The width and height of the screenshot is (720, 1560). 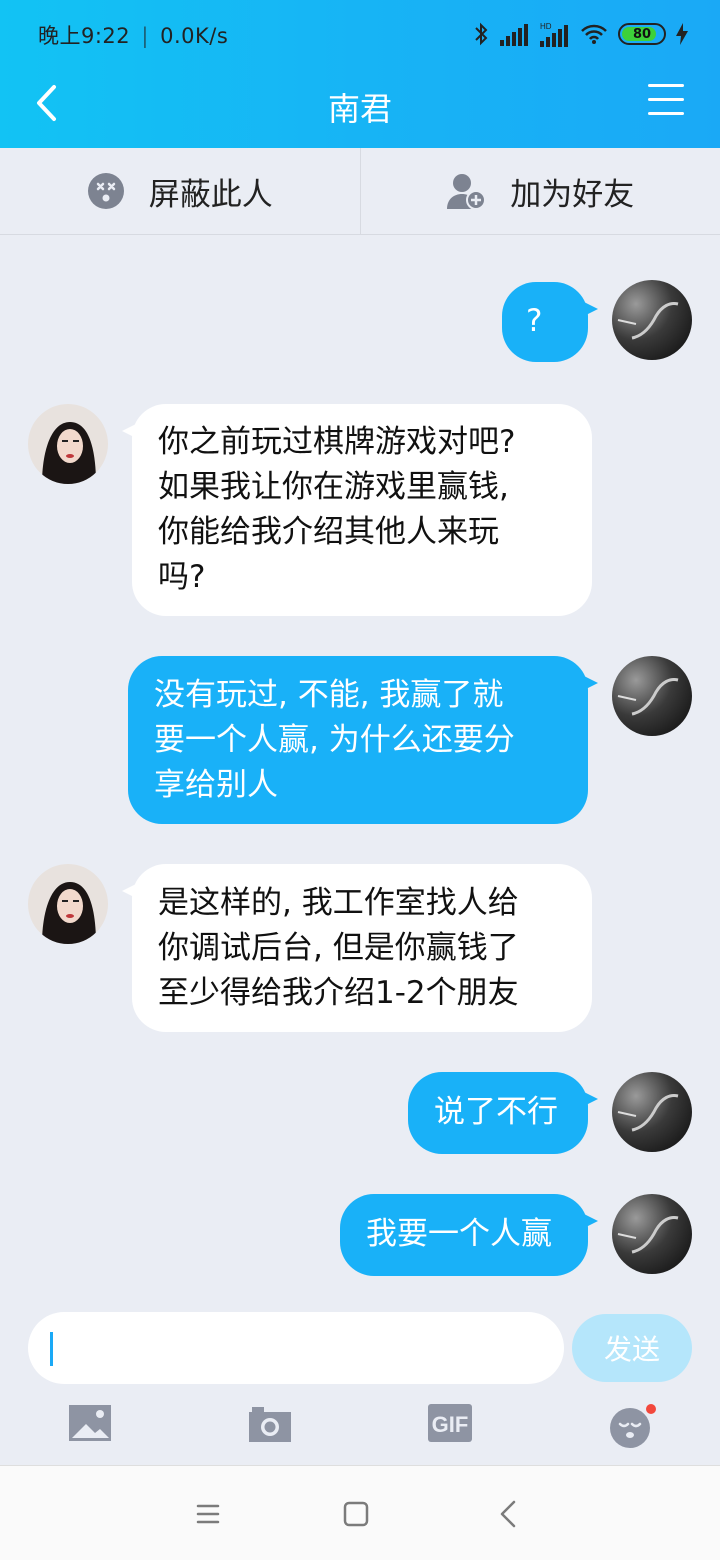 What do you see at coordinates (594, 34) in the screenshot?
I see `wifi-icon` at bounding box center [594, 34].